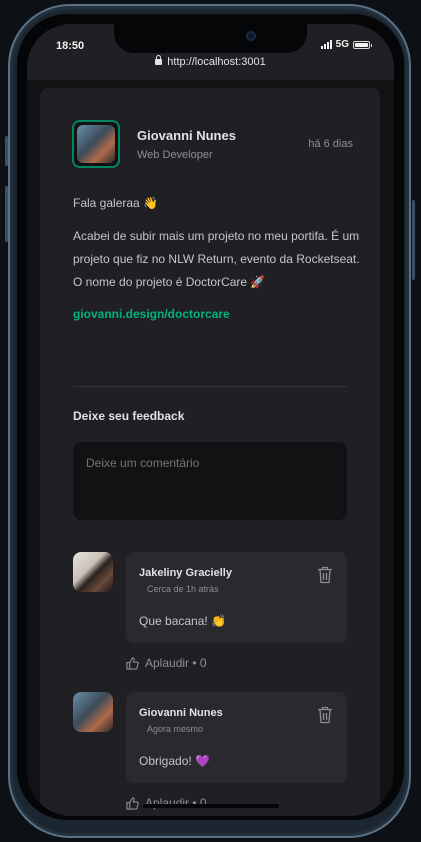  Describe the element at coordinates (330, 144) in the screenshot. I see `post-timestamp: há 6 dias` at that location.